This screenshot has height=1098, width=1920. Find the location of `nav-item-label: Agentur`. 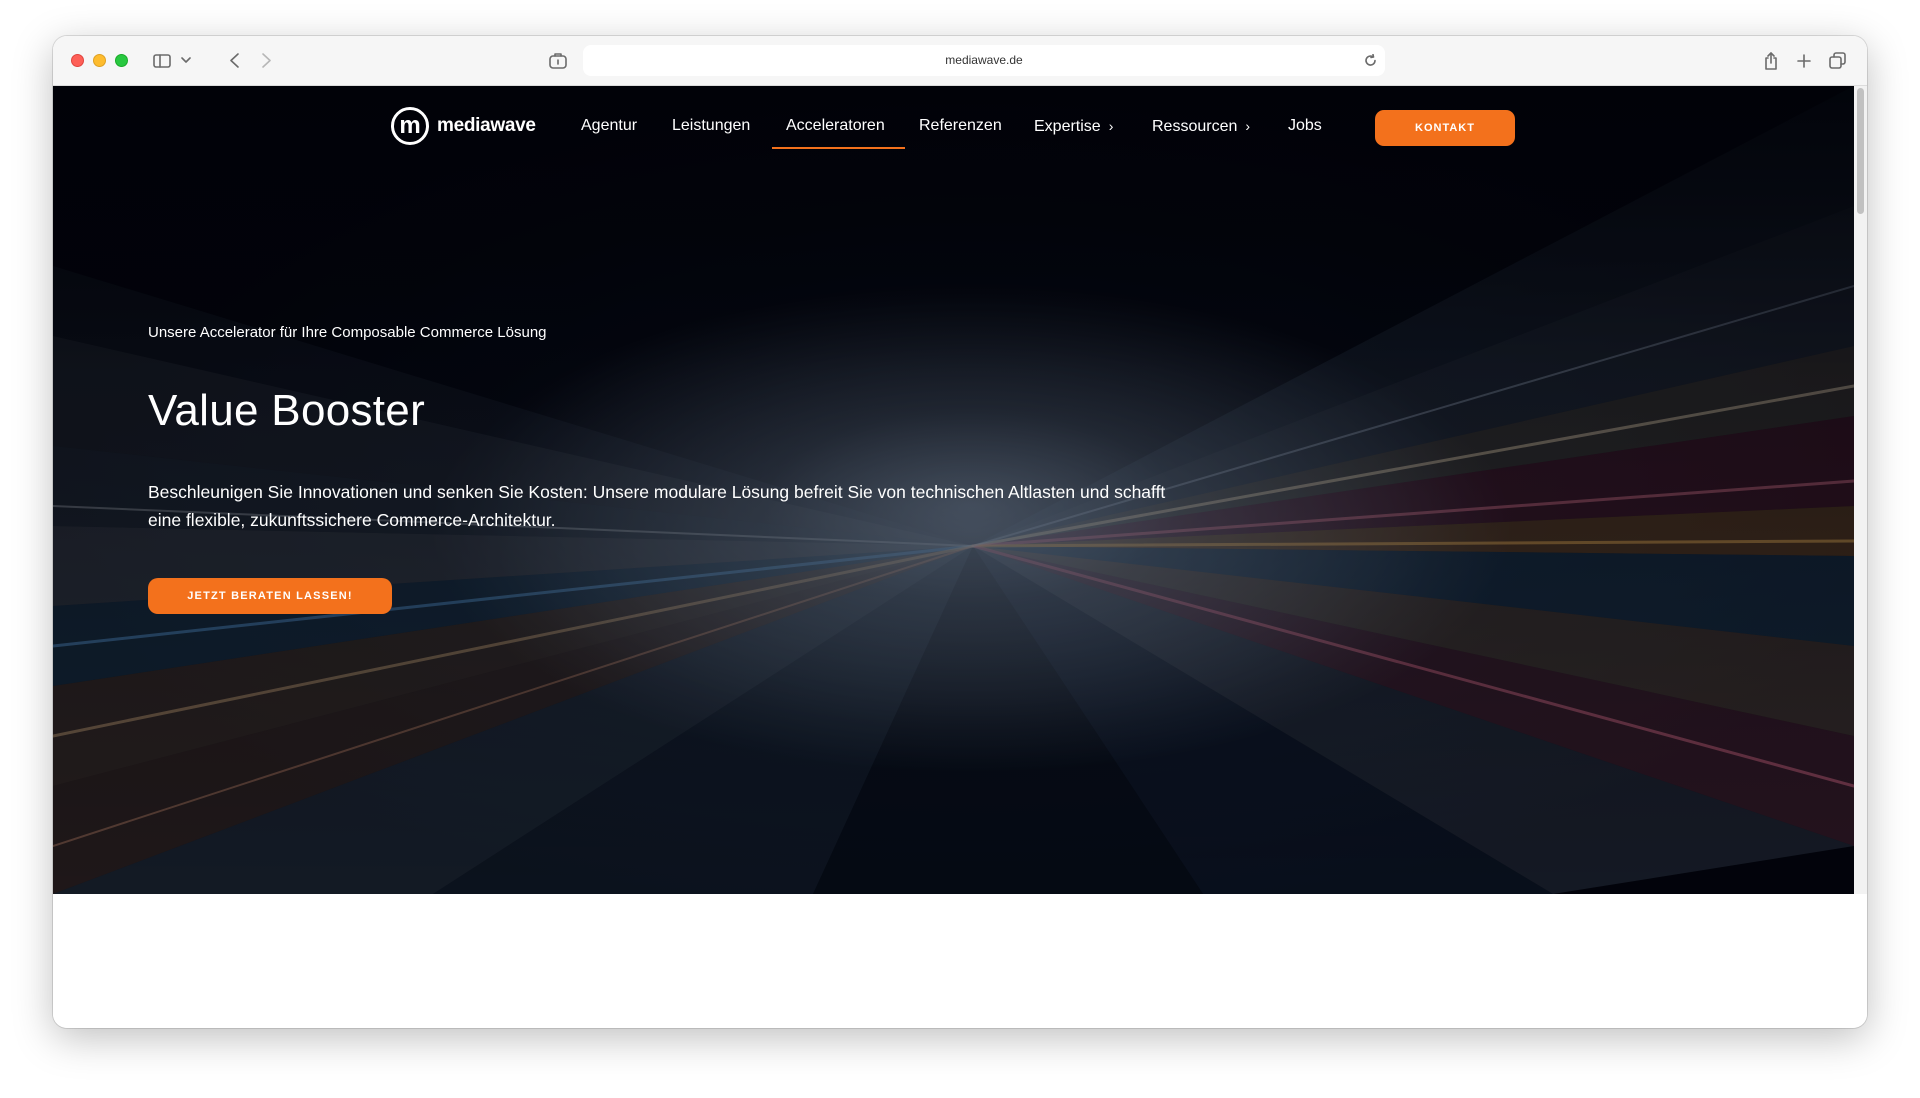

nav-item-label: Agentur is located at coordinates (609, 125).